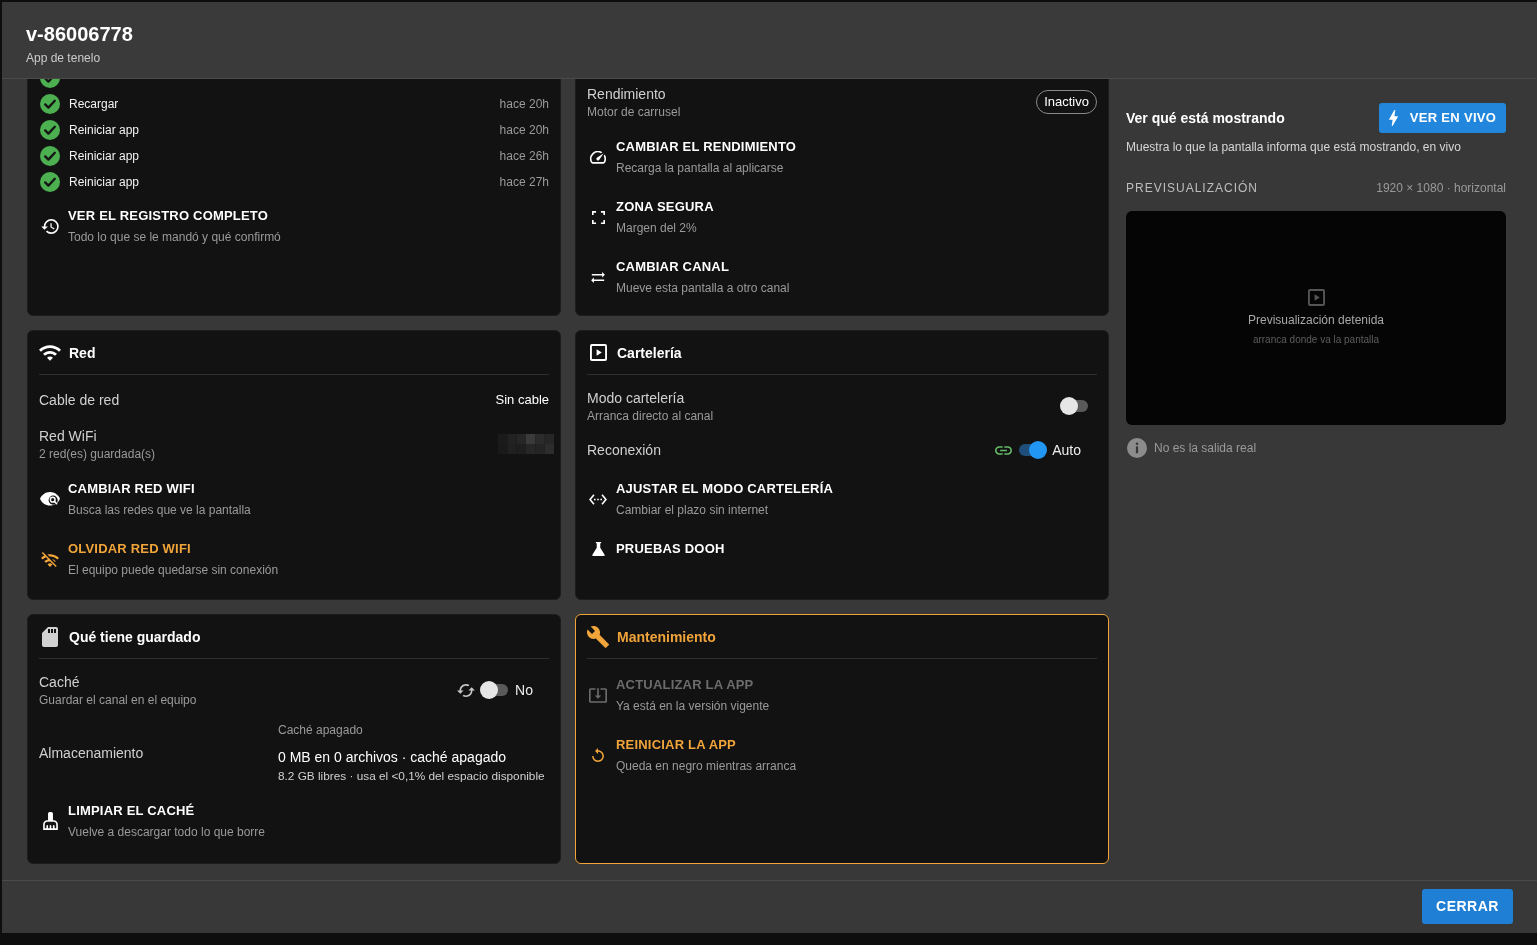 This screenshot has width=1537, height=945. What do you see at coordinates (598, 277) in the screenshot?
I see `swap-arrows-icon` at bounding box center [598, 277].